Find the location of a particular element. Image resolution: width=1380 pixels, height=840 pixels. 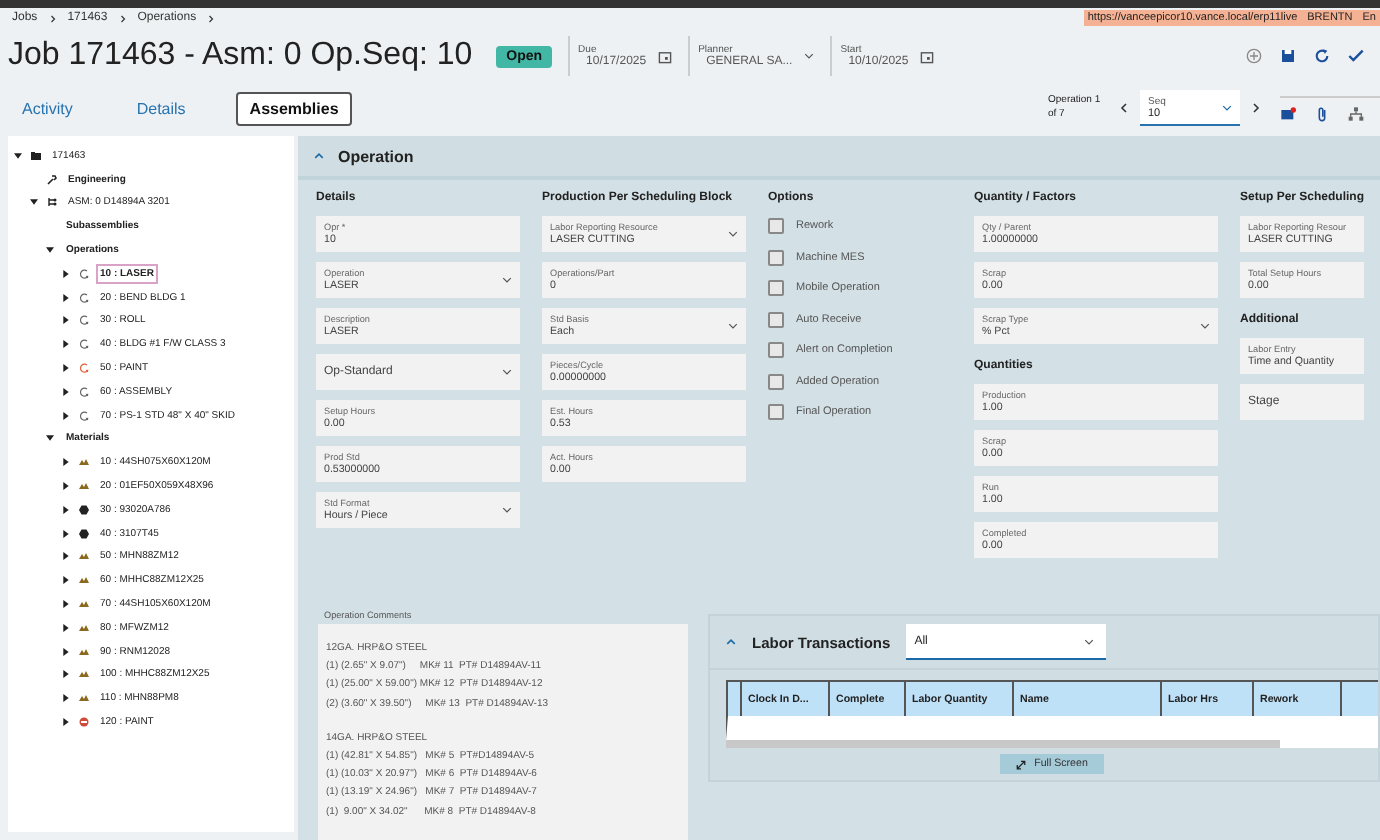

paint-icon is located at coordinates (84, 722).